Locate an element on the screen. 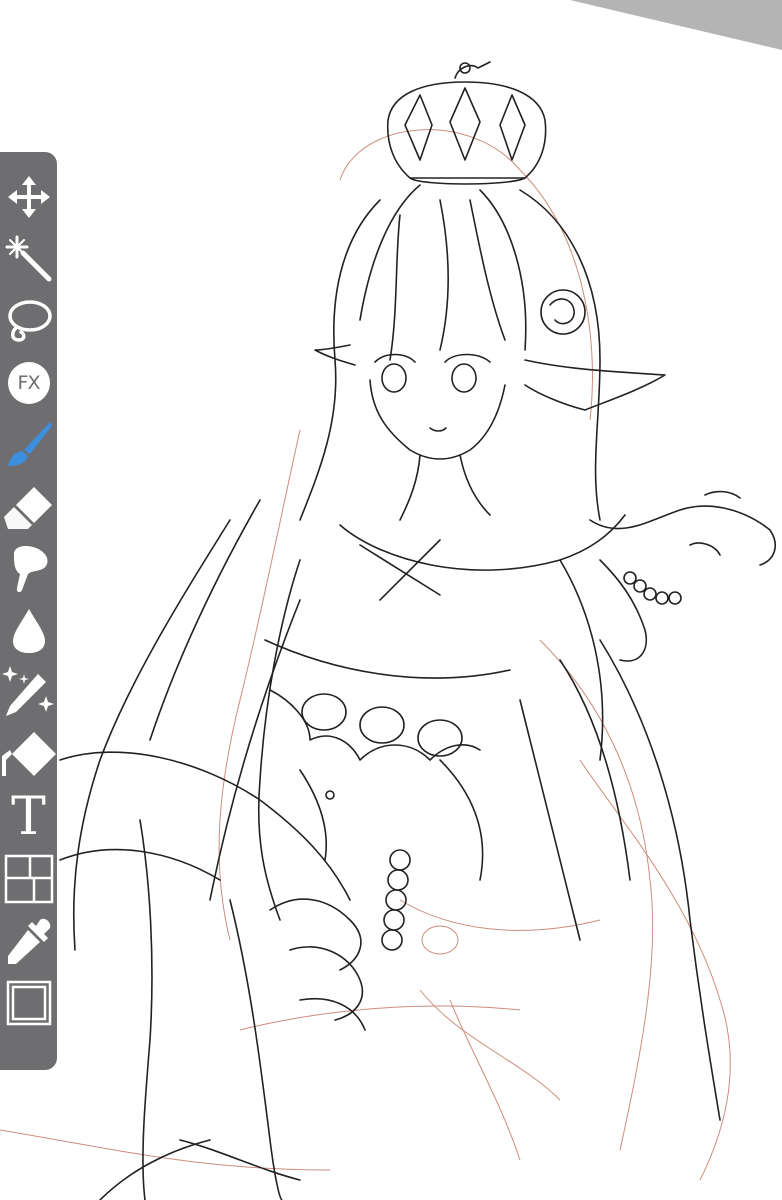 This screenshot has height=1200, width=782. tool-eyedropper is located at coordinates (28, 941).